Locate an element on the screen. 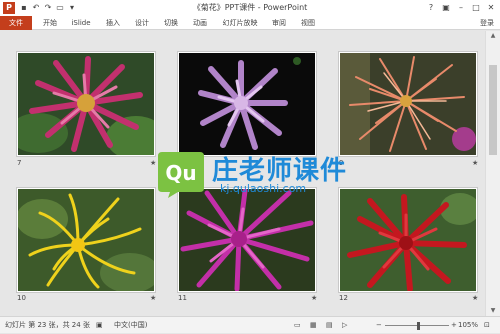  tab-view: 视图 is located at coordinates (308, 23).